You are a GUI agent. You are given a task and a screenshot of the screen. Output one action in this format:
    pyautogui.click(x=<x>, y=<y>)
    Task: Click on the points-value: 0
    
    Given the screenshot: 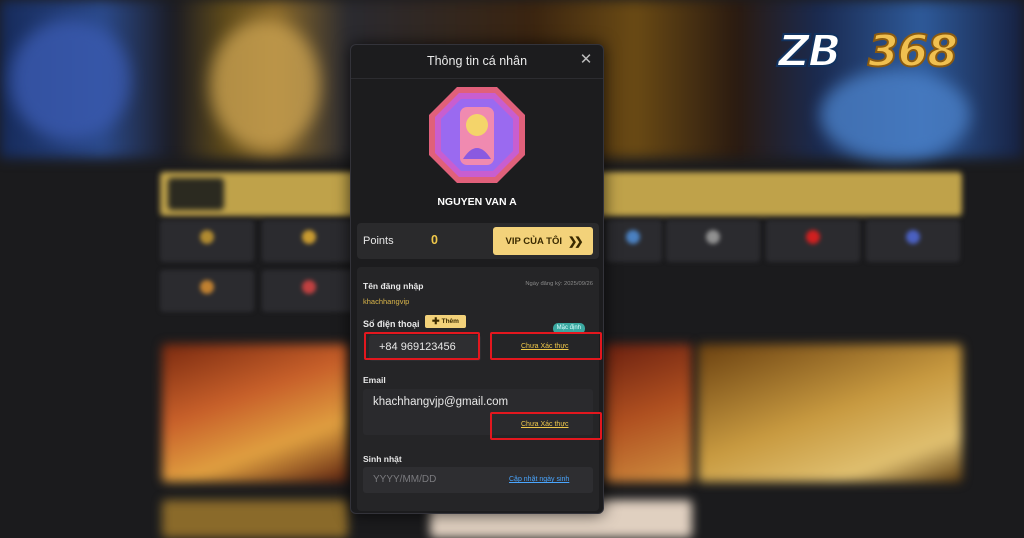 What is the action you would take?
    pyautogui.click(x=434, y=240)
    